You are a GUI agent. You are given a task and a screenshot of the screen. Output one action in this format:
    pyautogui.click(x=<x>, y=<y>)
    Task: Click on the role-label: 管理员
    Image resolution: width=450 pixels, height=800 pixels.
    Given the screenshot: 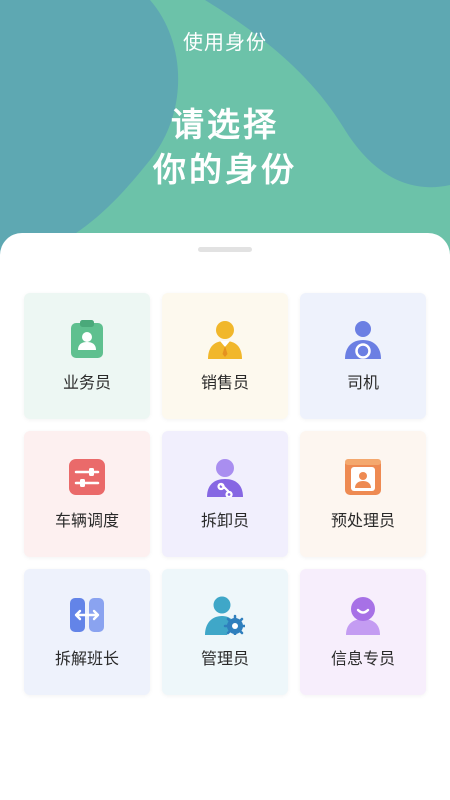 What is the action you would take?
    pyautogui.click(x=224, y=658)
    